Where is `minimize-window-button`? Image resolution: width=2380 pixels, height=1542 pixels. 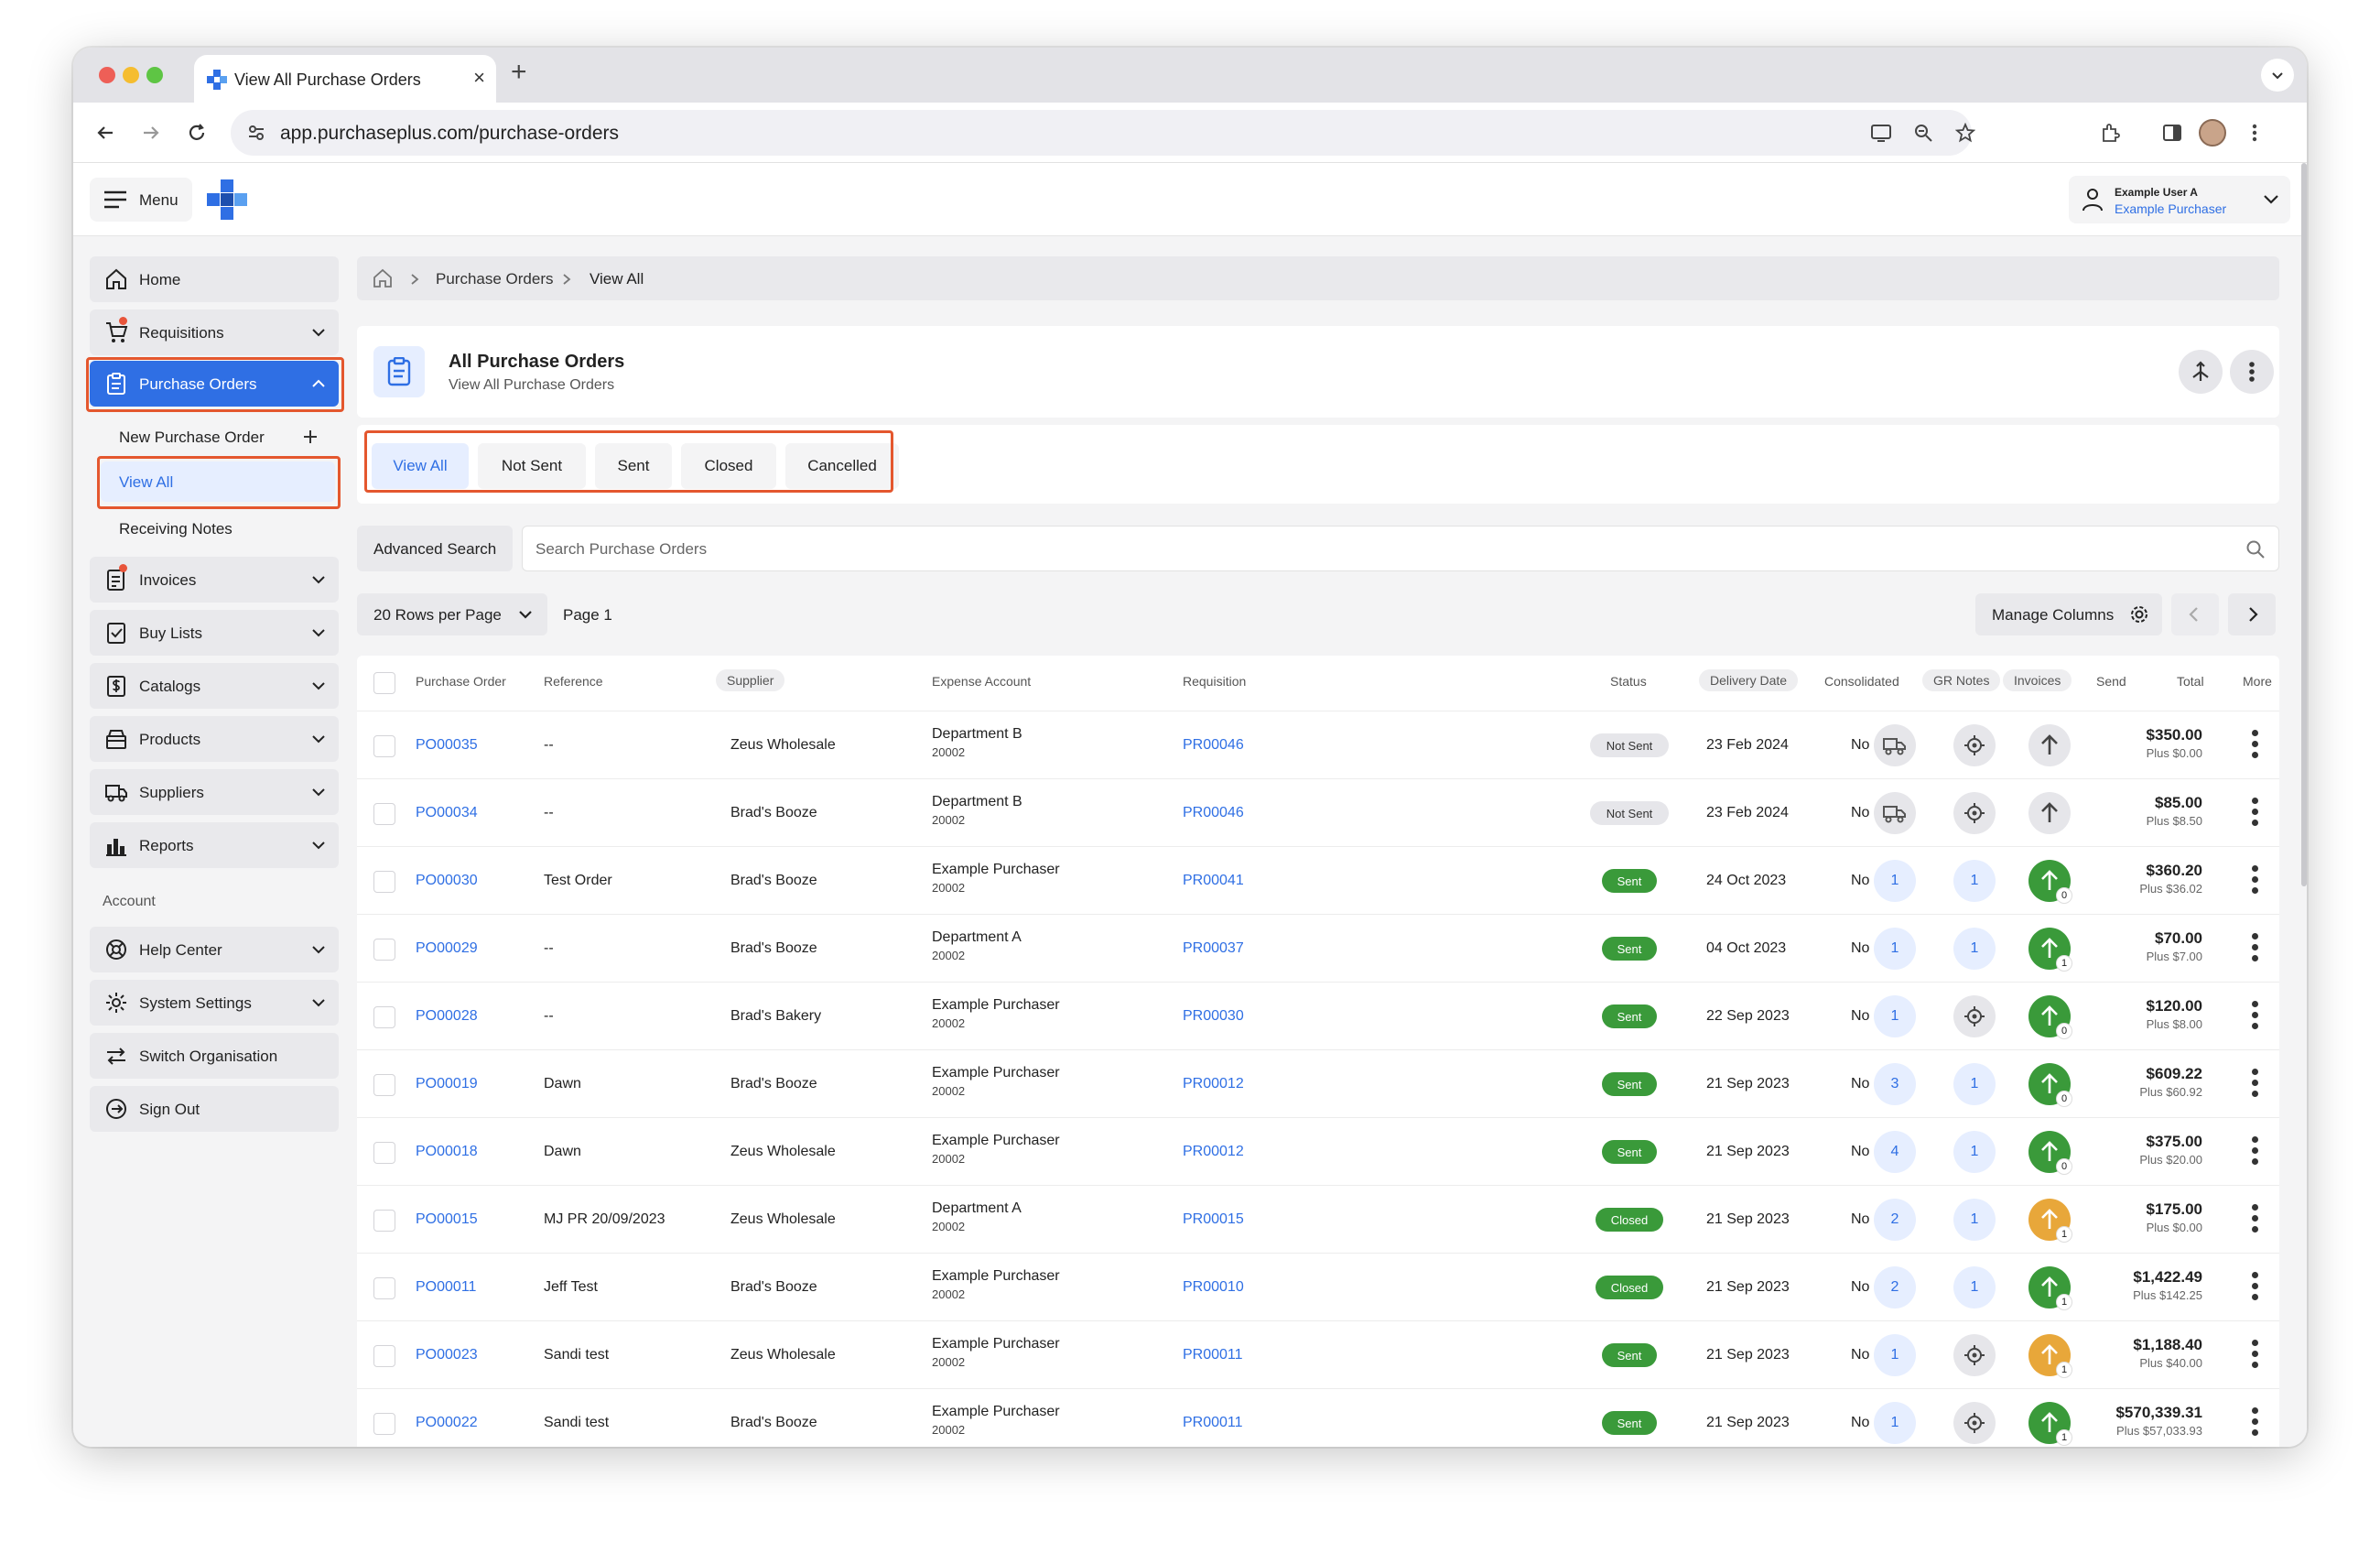 minimize-window-button is located at coordinates (131, 75).